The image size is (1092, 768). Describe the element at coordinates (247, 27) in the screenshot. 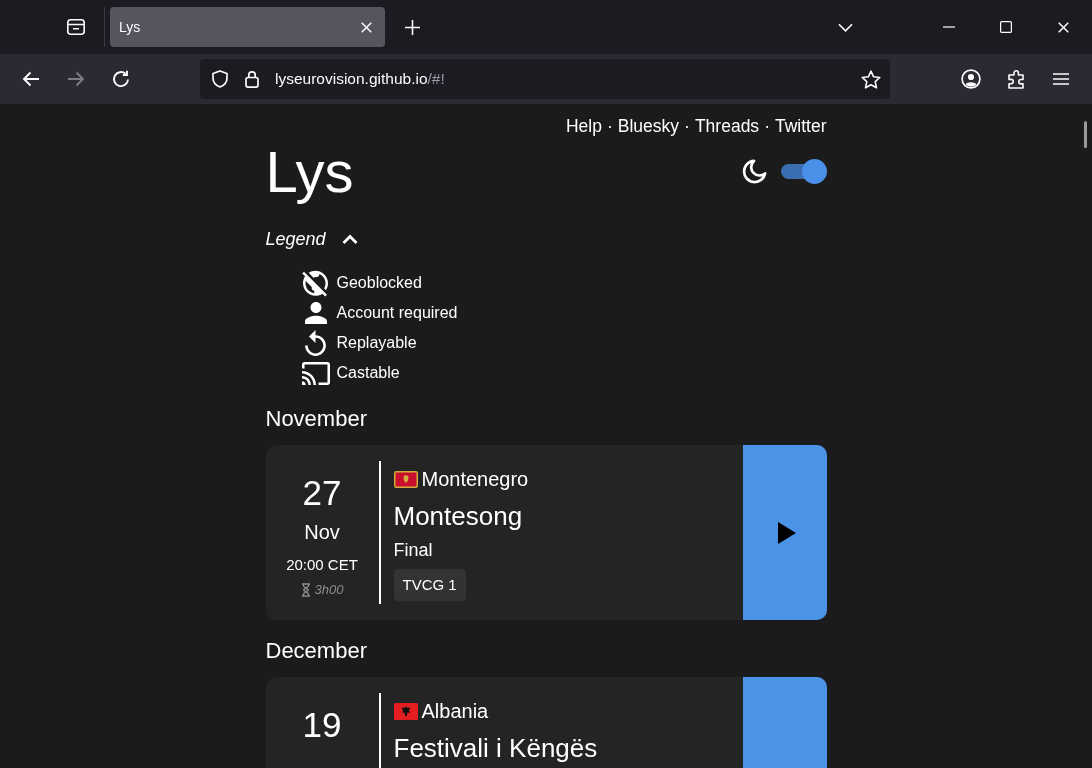

I see `browser-tab: Lys` at that location.